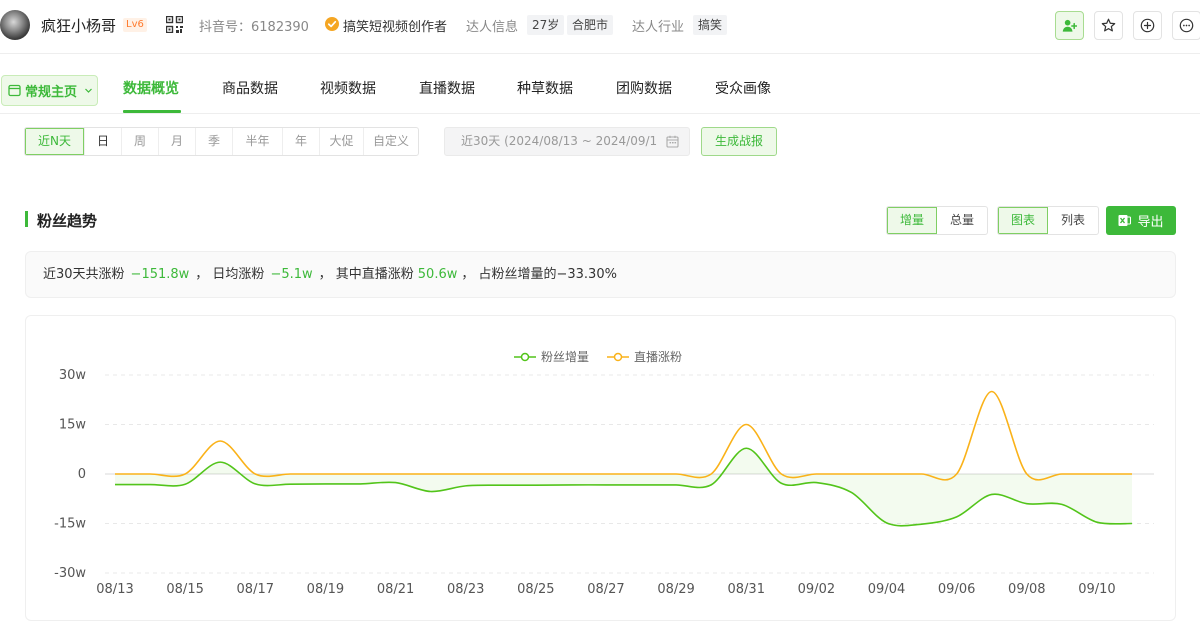 The width and height of the screenshot is (1200, 626). I want to click on summary-daily-value: −5.1w, so click(291, 274).